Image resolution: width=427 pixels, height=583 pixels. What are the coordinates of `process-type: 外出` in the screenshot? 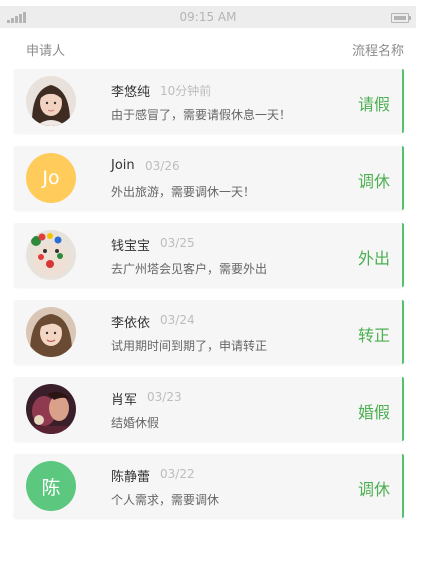 It's located at (373, 258).